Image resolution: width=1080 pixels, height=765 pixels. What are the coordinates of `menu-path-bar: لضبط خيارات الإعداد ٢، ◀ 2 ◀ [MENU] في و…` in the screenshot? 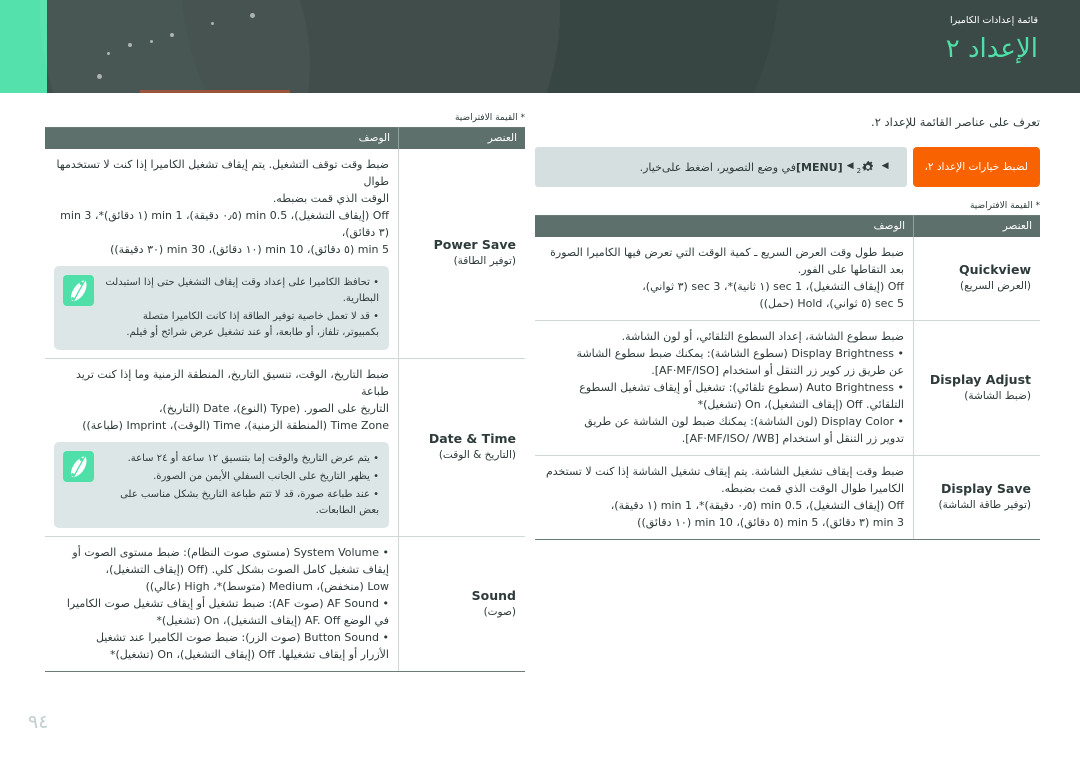 It's located at (787, 167).